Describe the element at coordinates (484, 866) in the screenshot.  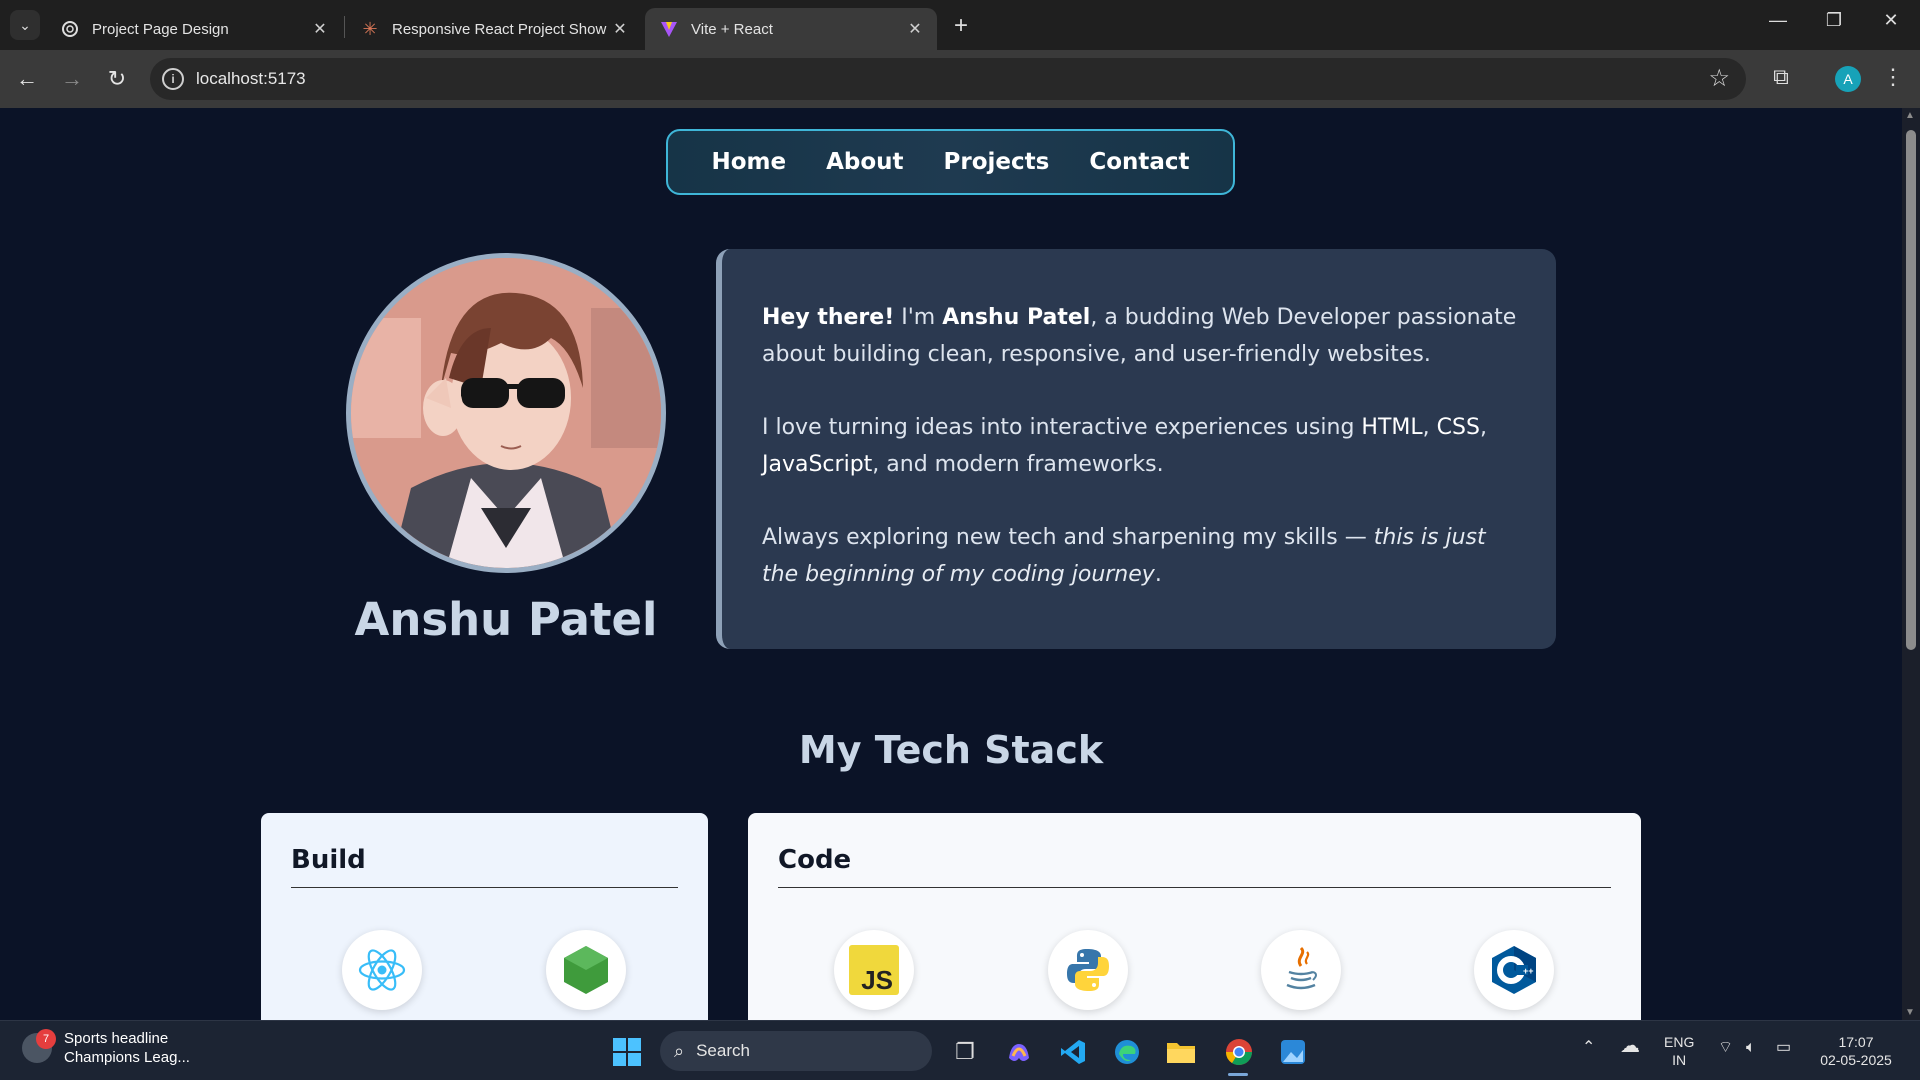
I see `build-card-title: Build` at that location.